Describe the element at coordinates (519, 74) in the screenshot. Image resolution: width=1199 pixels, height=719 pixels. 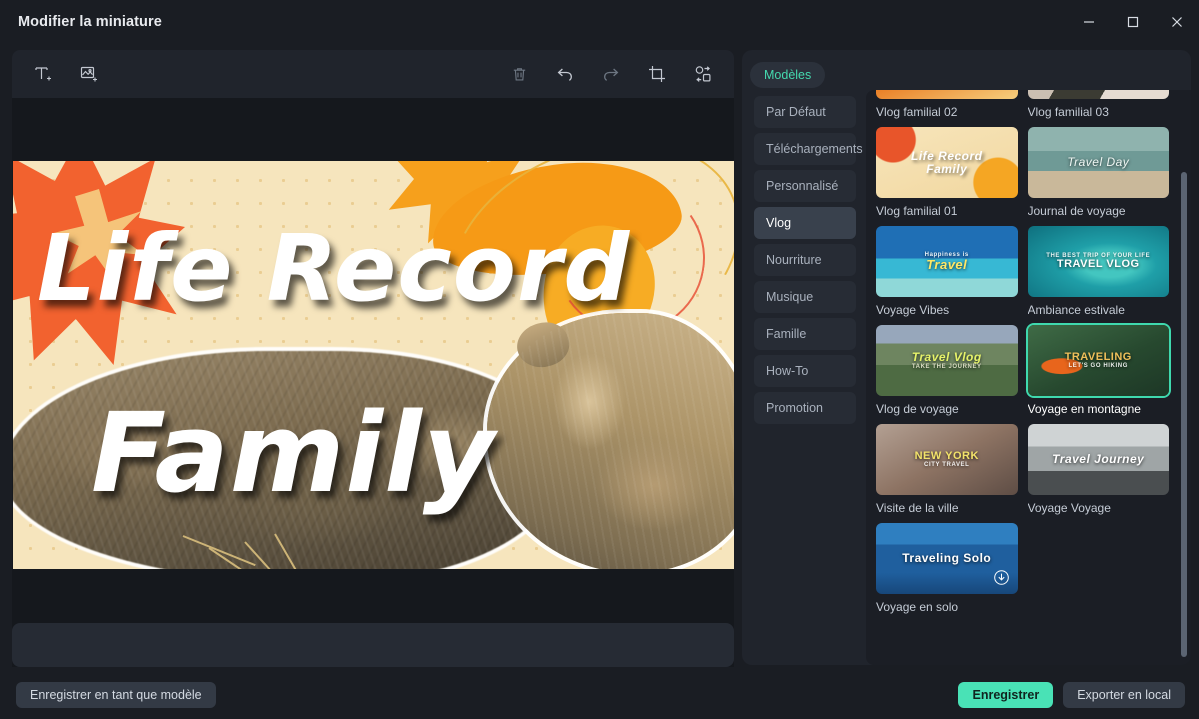
I see `delete-button` at that location.